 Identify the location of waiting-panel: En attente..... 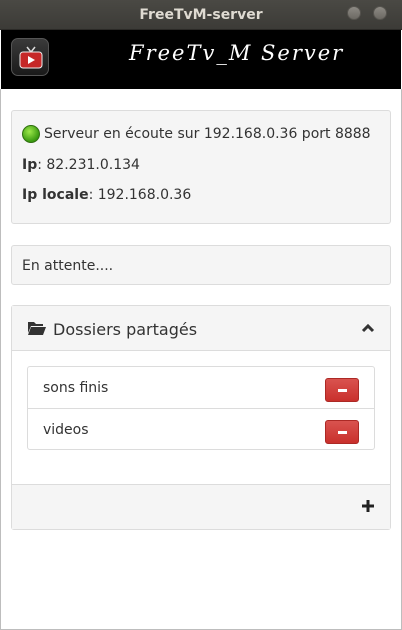
(201, 265).